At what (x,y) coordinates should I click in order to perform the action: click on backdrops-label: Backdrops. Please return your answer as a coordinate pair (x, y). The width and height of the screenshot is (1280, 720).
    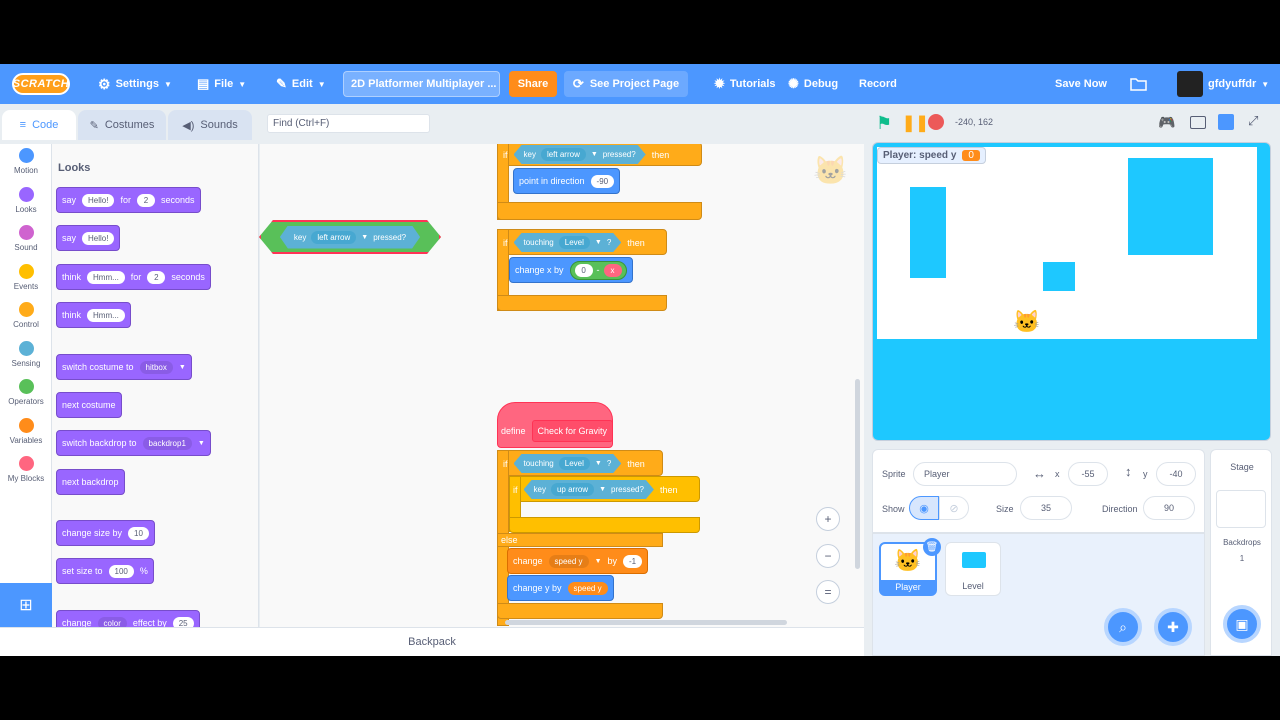
    Looking at the image, I should click on (1242, 542).